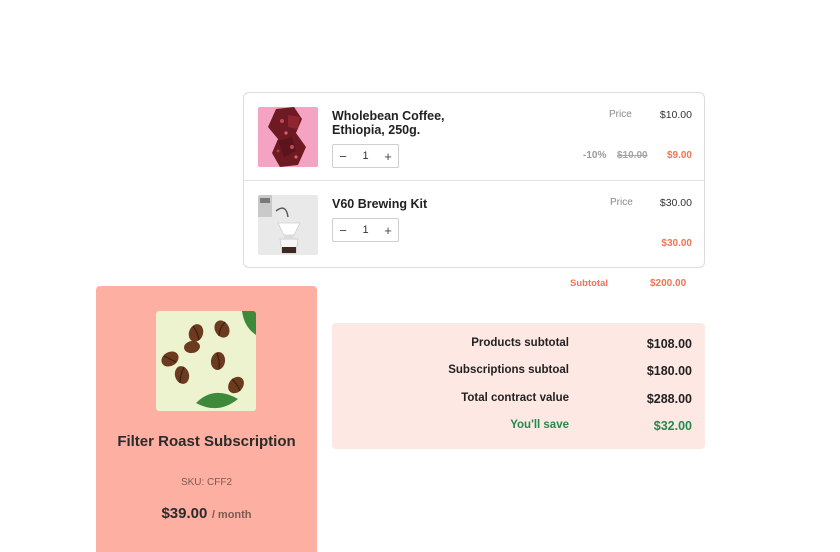 This screenshot has width=840, height=552. Describe the element at coordinates (632, 155) in the screenshot. I see `original-price: $10.00` at that location.